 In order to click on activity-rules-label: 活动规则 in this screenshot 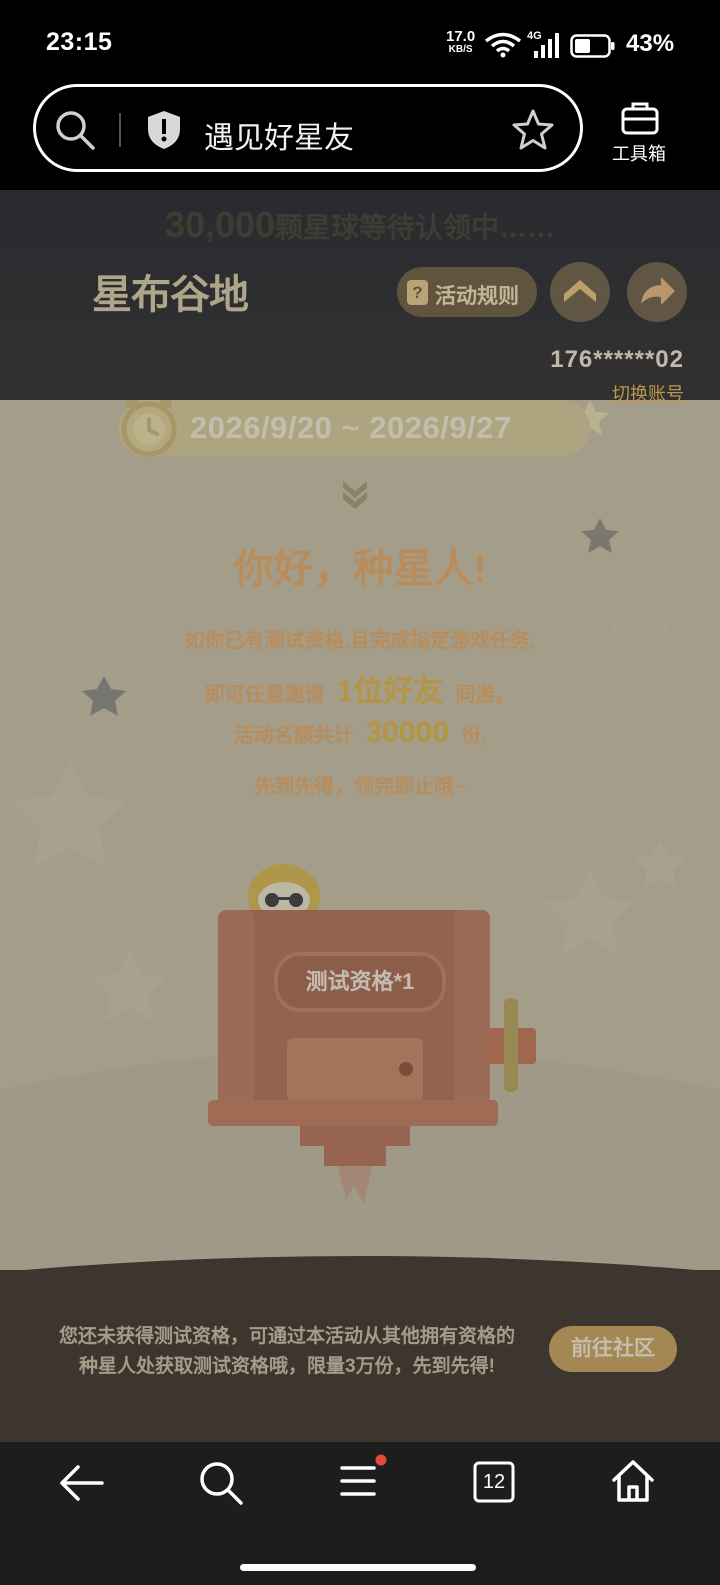, I will do `click(477, 296)`.